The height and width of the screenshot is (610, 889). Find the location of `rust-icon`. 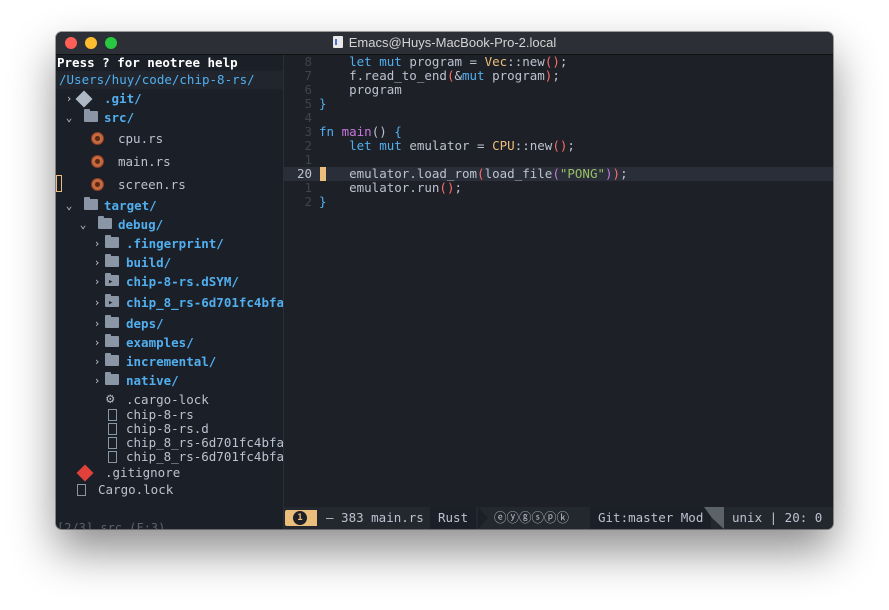

rust-icon is located at coordinates (97, 161).